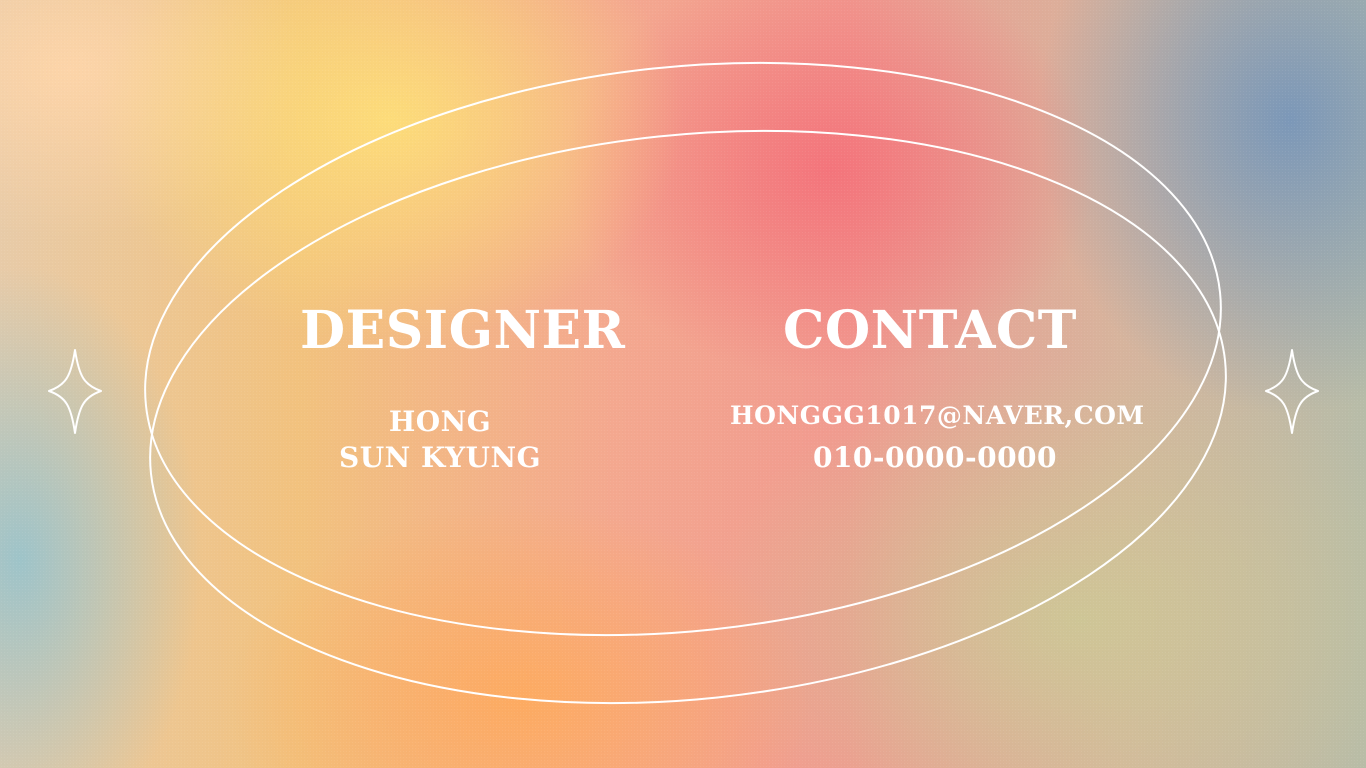 The width and height of the screenshot is (1366, 768). What do you see at coordinates (935, 457) in the screenshot?
I see `phone-number: 010-0000-0000` at bounding box center [935, 457].